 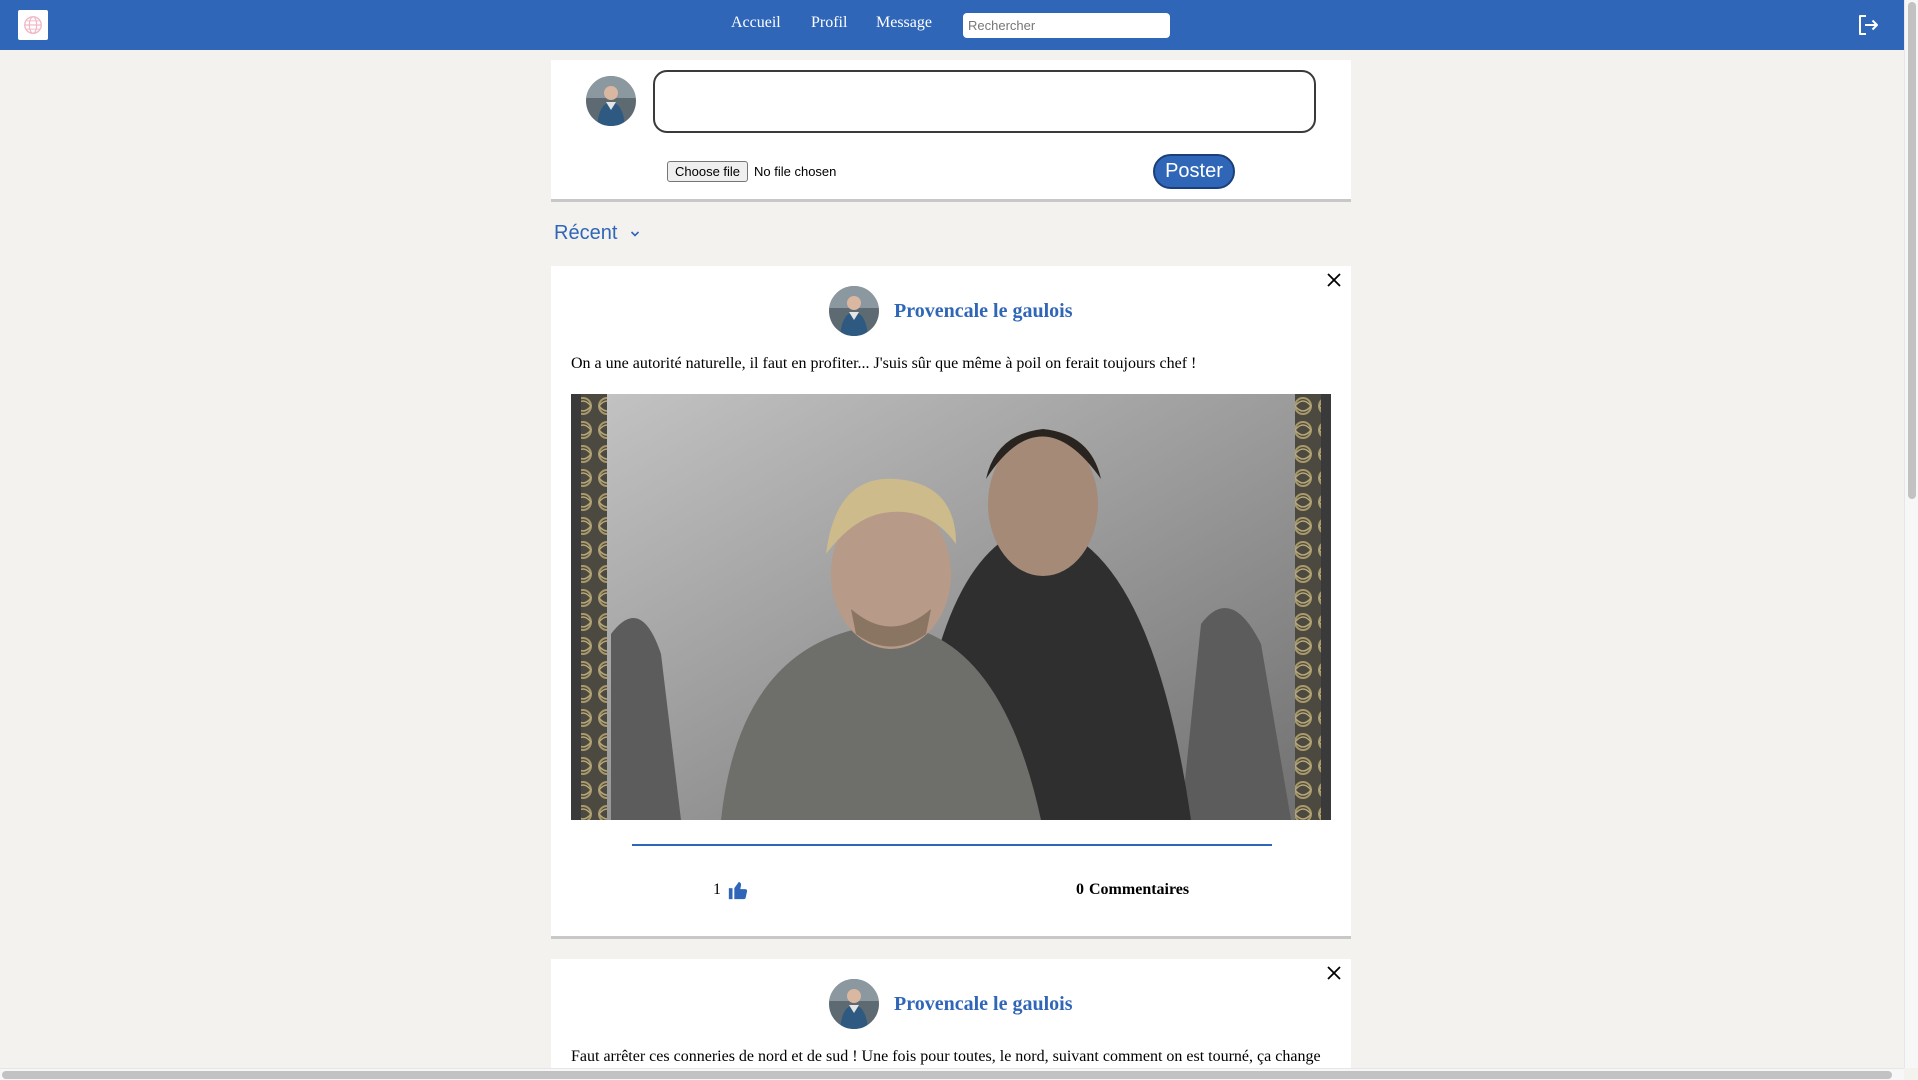 What do you see at coordinates (586, 233) in the screenshot?
I see `sort-label: Récent` at bounding box center [586, 233].